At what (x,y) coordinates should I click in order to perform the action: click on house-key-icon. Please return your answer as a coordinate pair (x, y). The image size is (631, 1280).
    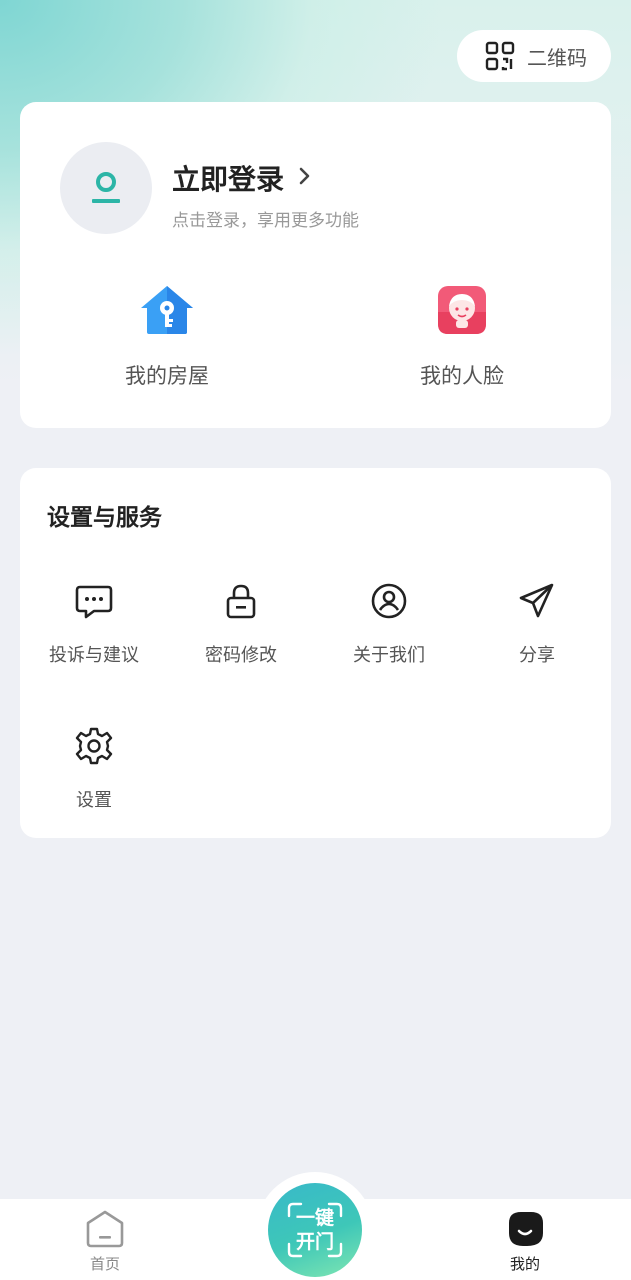
    Looking at the image, I should click on (167, 310).